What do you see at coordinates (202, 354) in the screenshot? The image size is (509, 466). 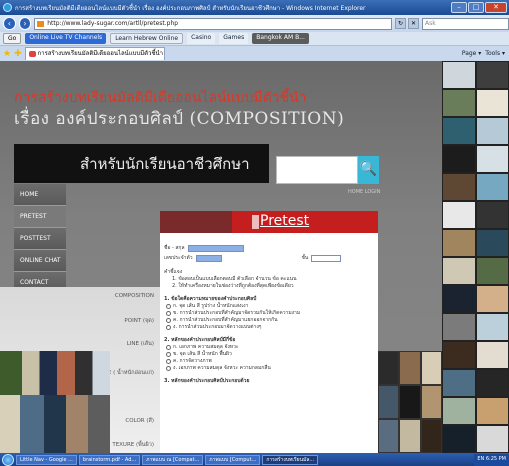 I see `option-label: ข. จุด เส้น สี น้ำหนัก พื้นผิว` at bounding box center [202, 354].